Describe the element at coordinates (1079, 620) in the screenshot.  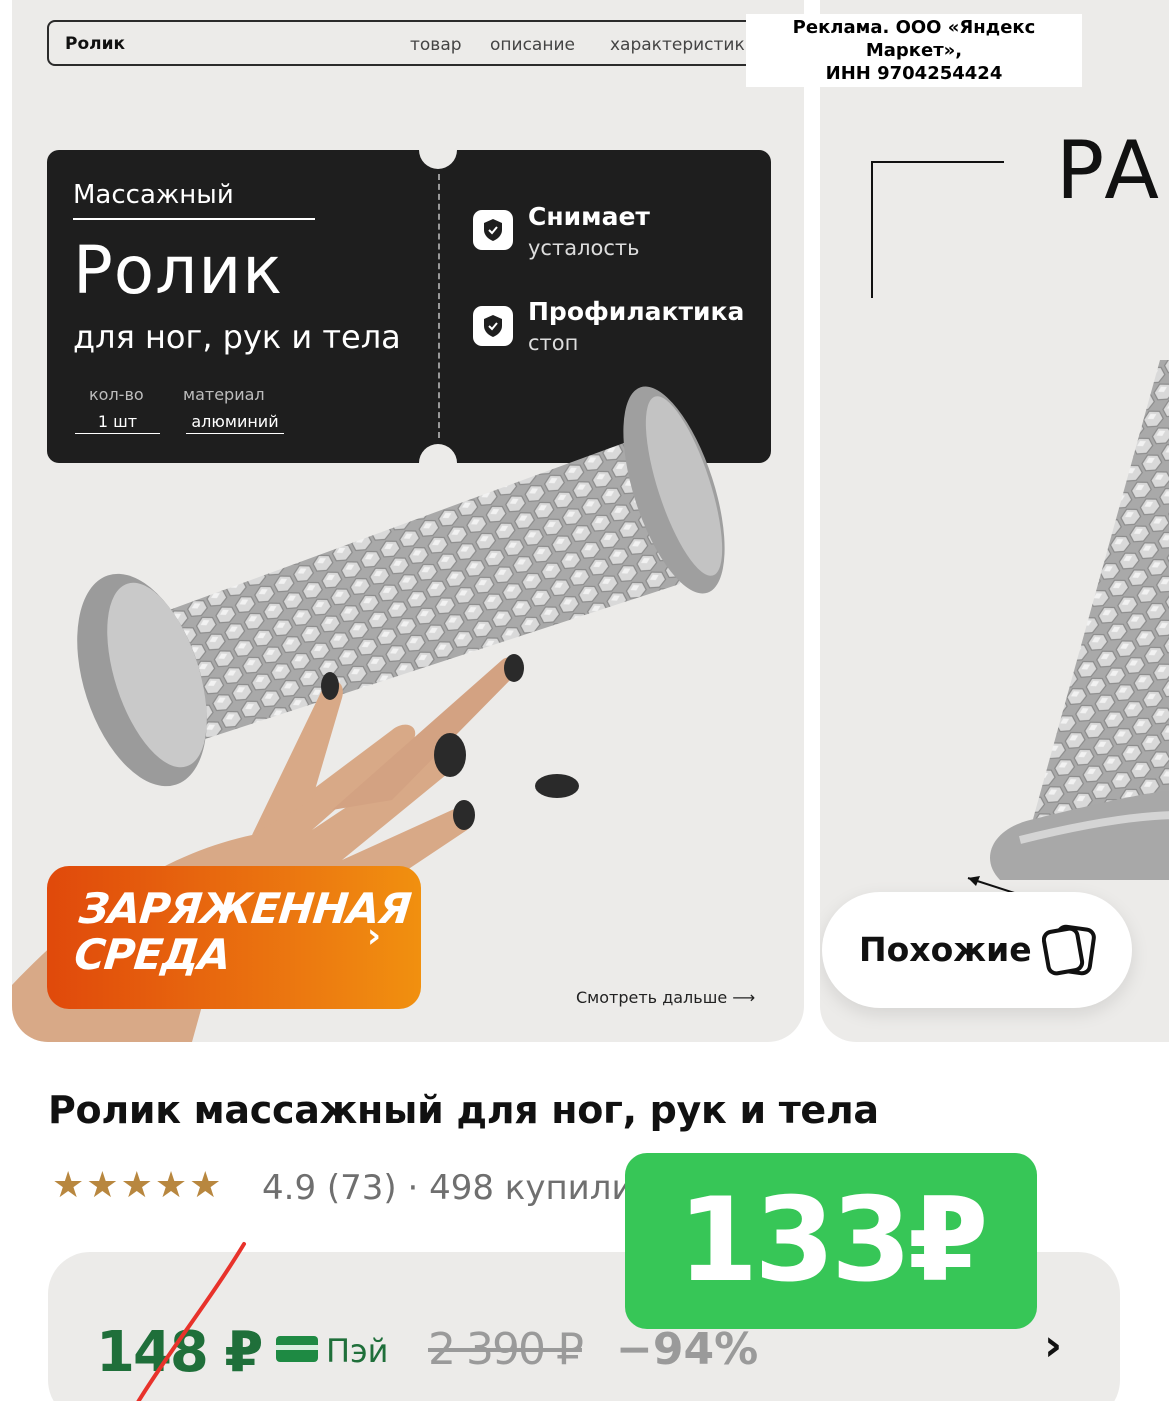
I see `roller-product-image` at that location.